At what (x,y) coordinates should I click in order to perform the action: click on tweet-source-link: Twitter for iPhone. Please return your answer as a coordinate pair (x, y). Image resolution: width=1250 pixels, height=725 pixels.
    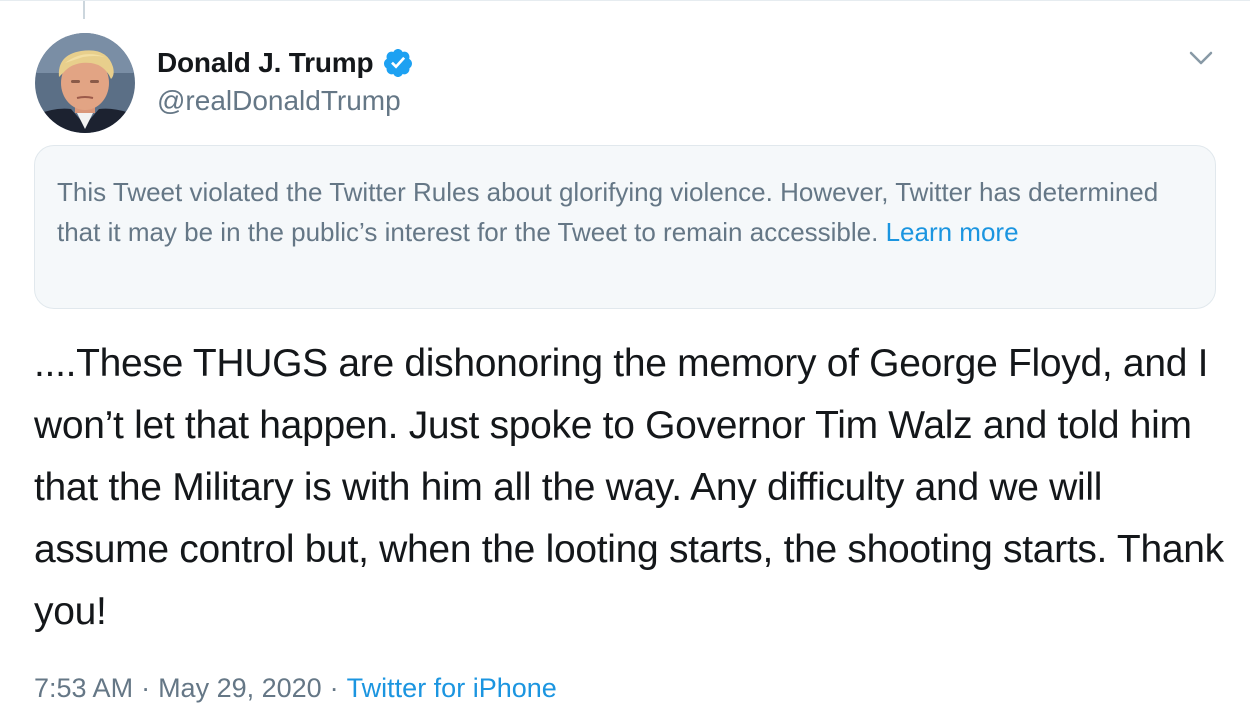
    Looking at the image, I should click on (452, 688).